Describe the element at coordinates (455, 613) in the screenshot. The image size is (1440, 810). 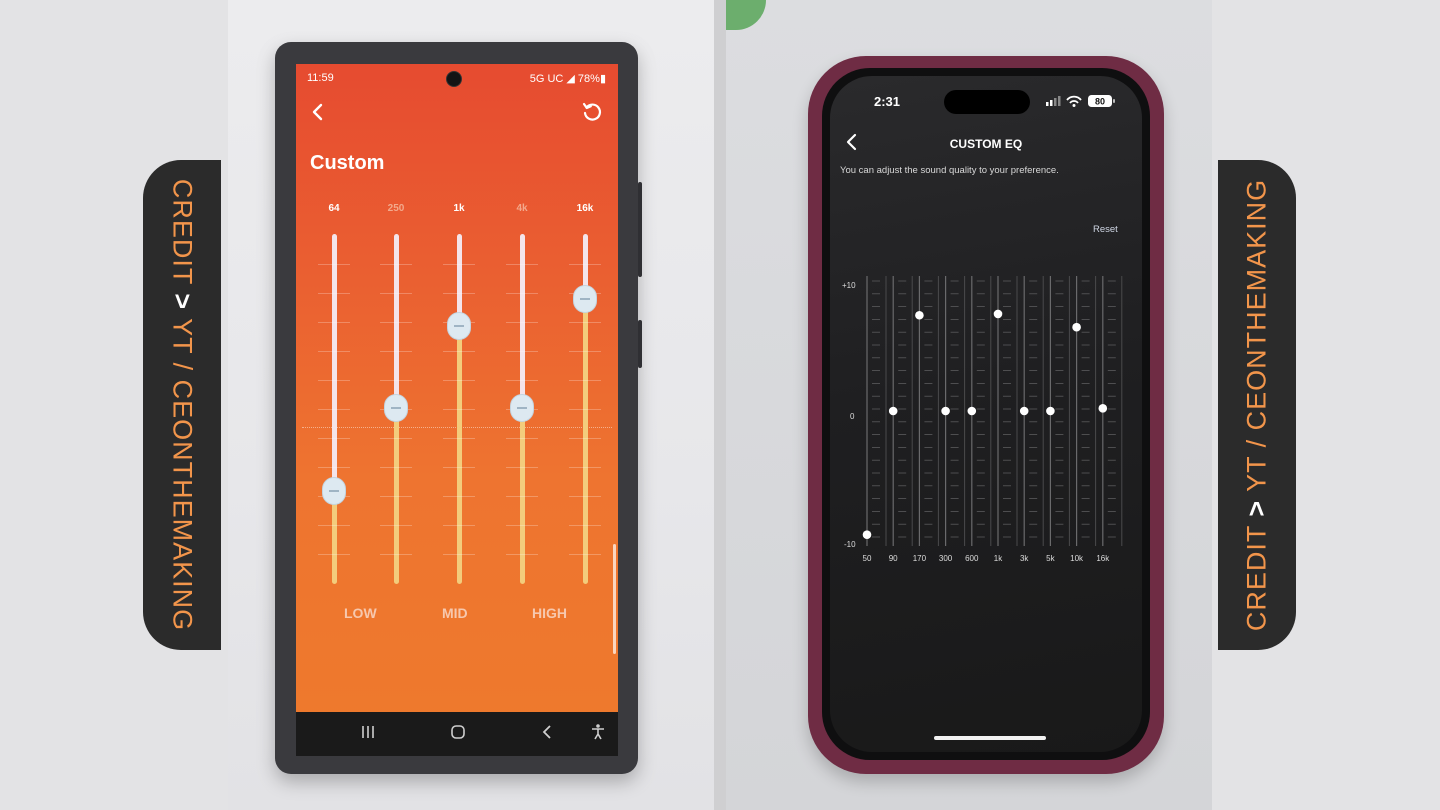
I see `group-label-mid: MID` at that location.